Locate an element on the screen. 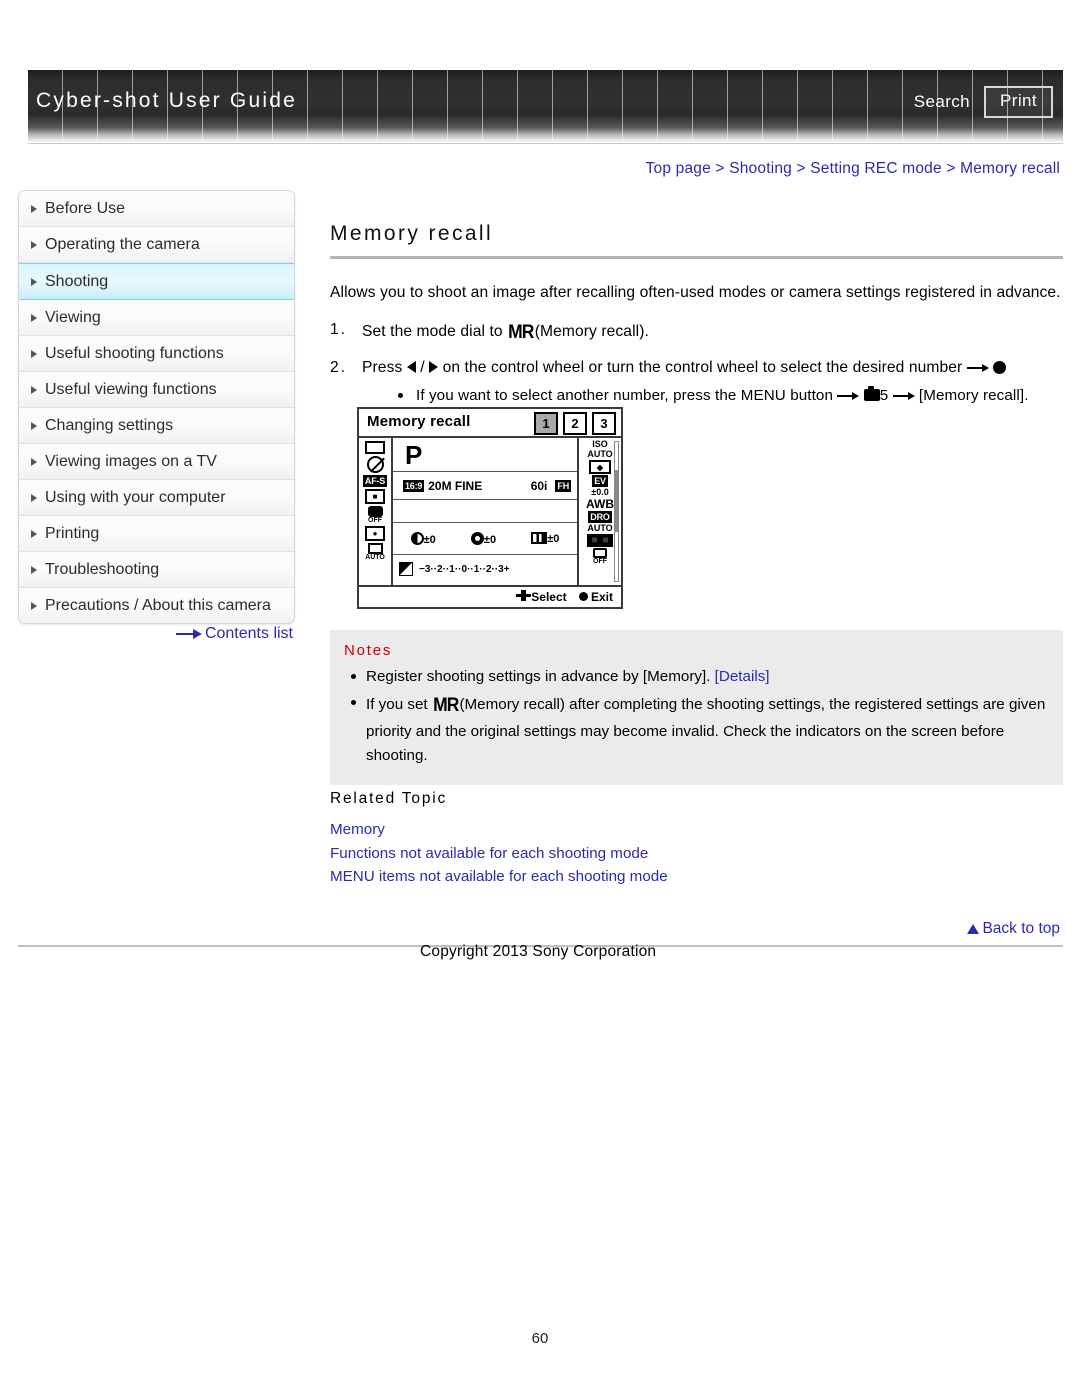 The image size is (1080, 1397). lcd-memory-tabs: 1 2 3 is located at coordinates (575, 423).